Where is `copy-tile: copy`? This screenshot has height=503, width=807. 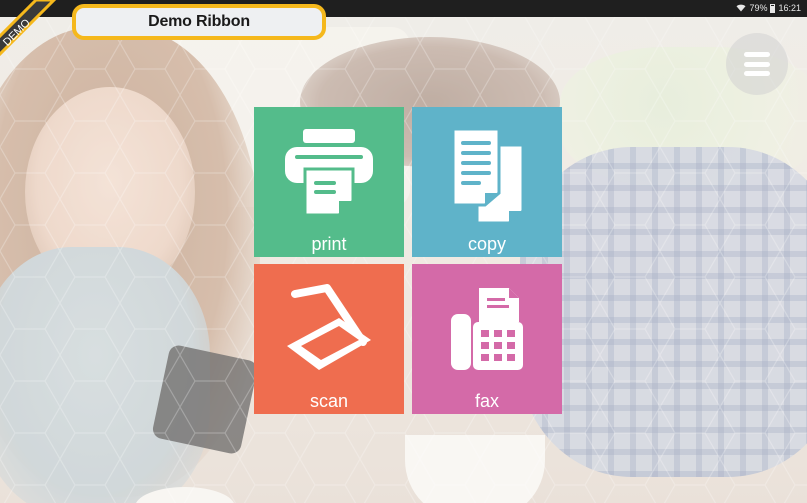 copy-tile: copy is located at coordinates (487, 182).